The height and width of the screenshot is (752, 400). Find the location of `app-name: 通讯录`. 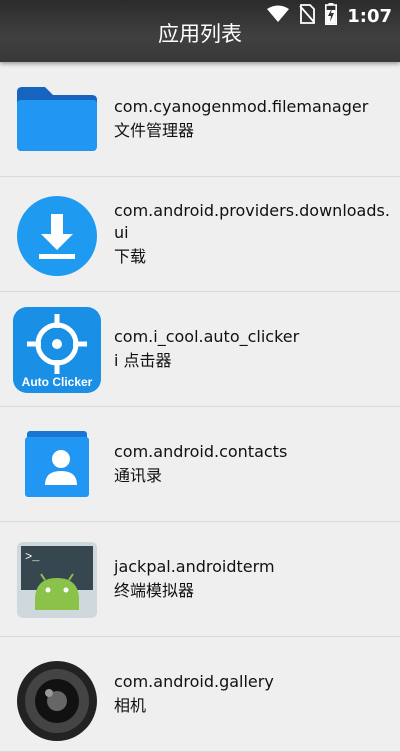

app-name: 通讯录 is located at coordinates (138, 475).